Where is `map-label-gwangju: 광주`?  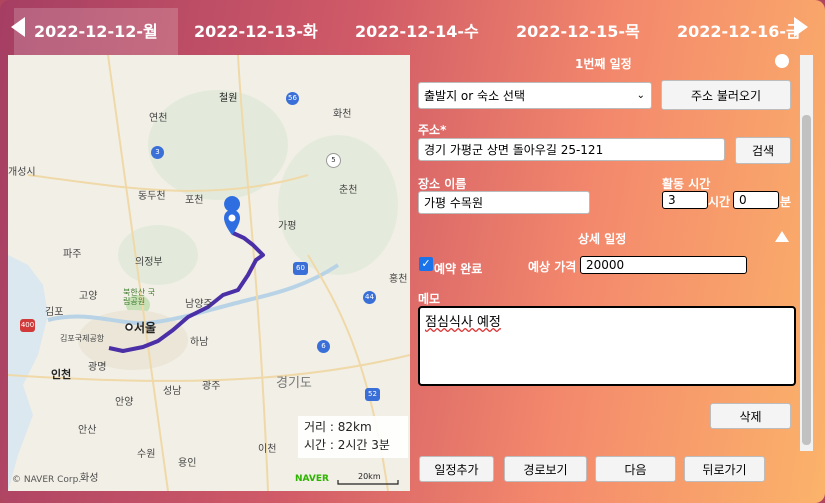
map-label-gwangju: 광주 is located at coordinates (211, 386).